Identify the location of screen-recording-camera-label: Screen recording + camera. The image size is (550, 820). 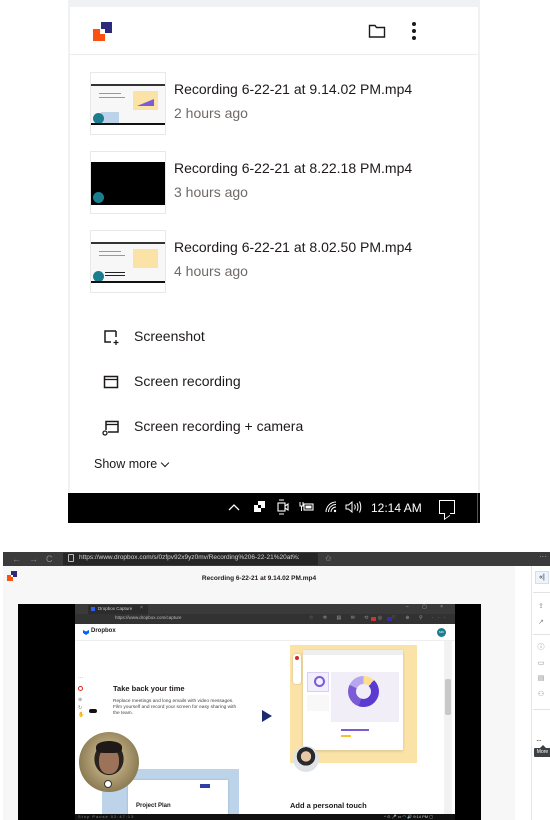
(219, 426).